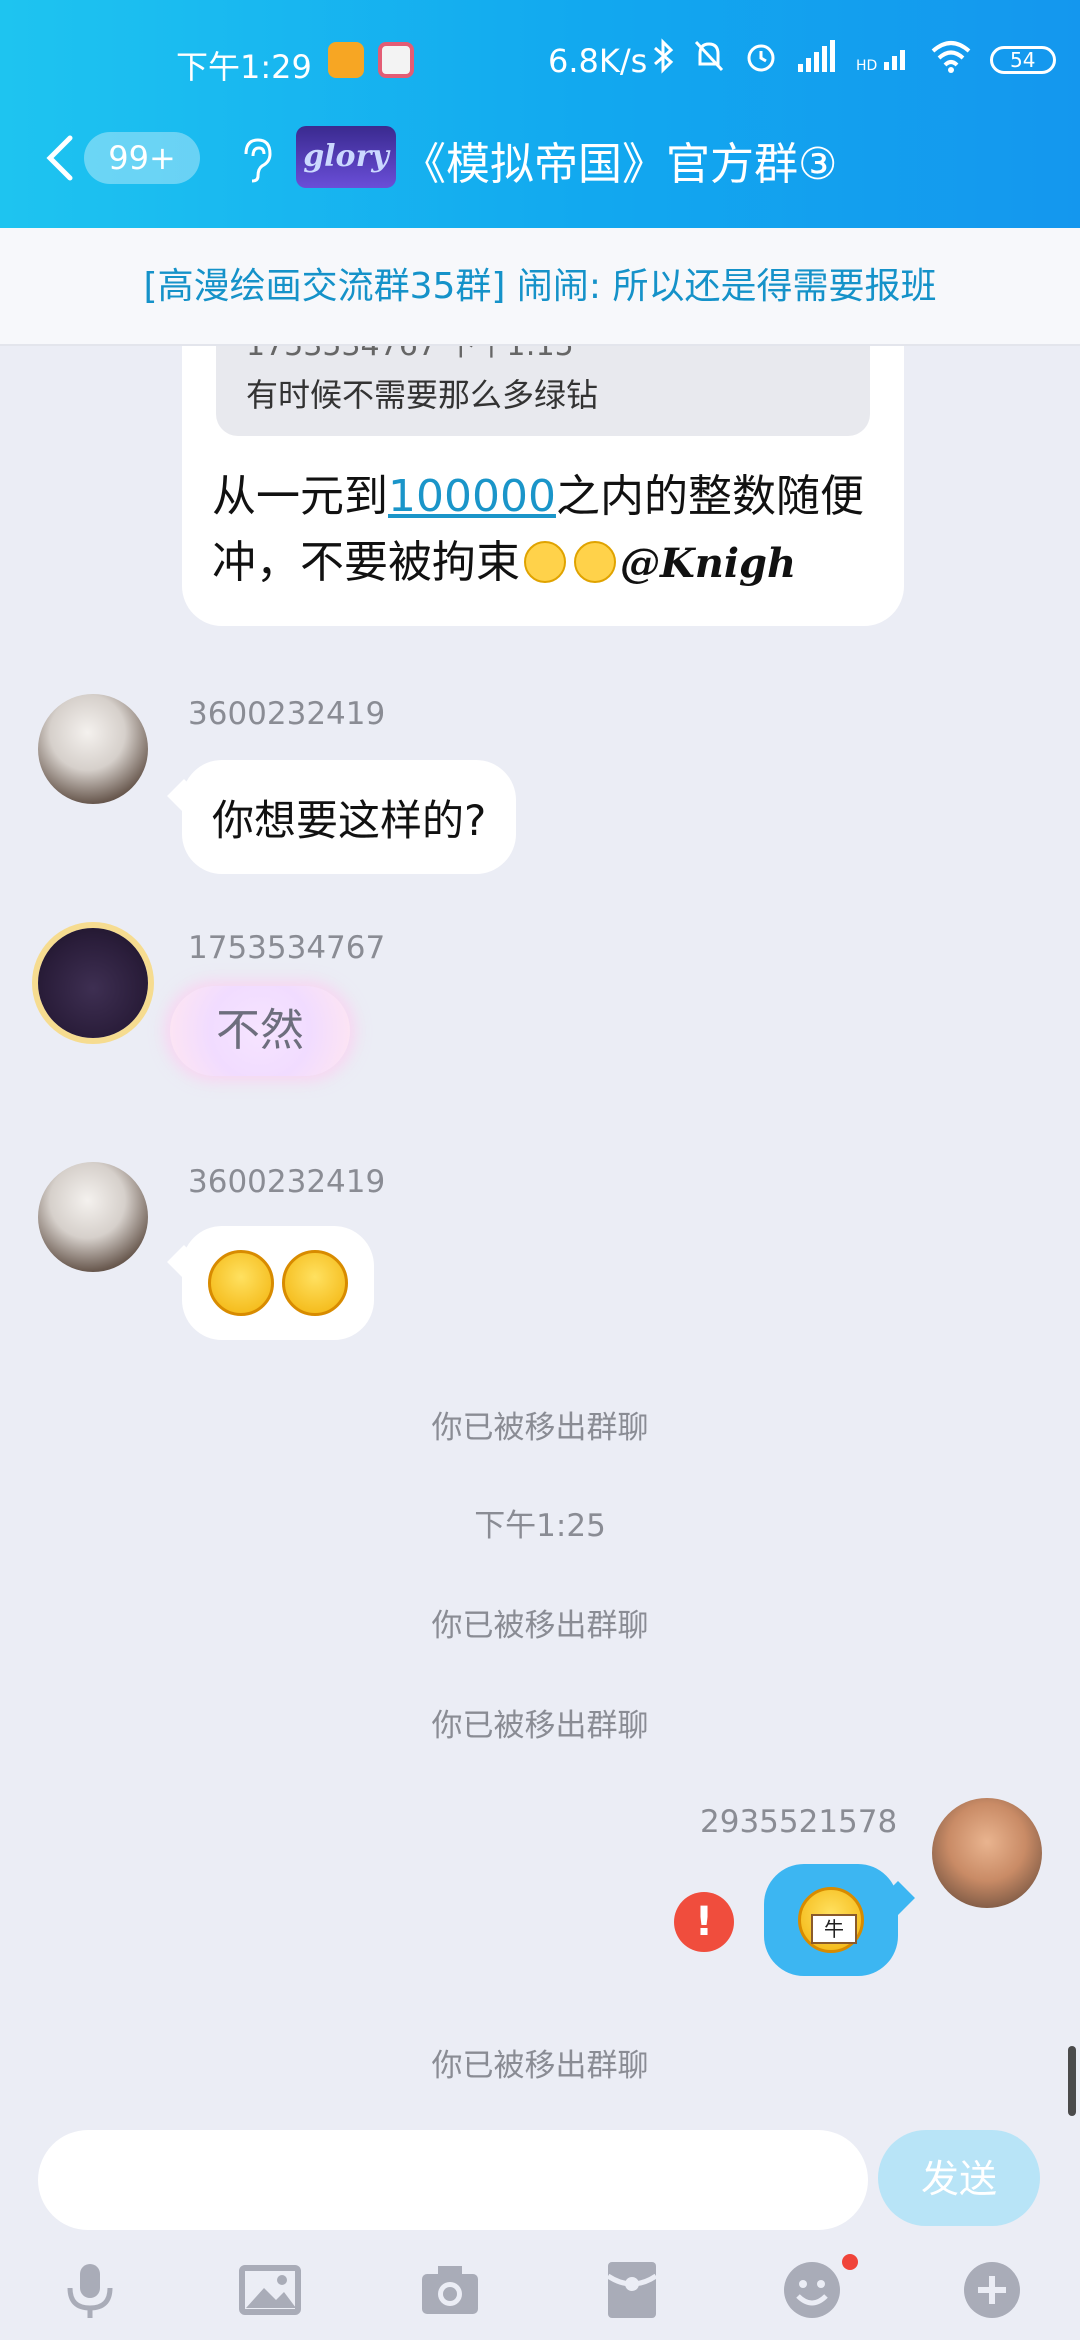 This screenshot has height=2340, width=1080. What do you see at coordinates (951, 60) in the screenshot?
I see `wifi-icon` at bounding box center [951, 60].